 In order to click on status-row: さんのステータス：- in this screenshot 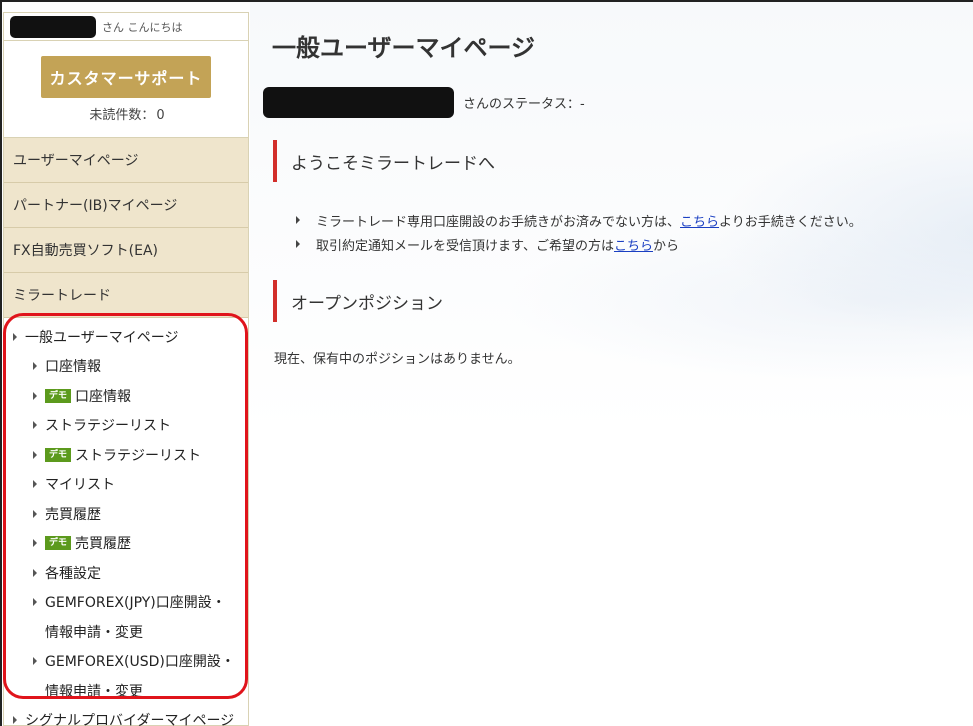, I will do `click(424, 102)`.